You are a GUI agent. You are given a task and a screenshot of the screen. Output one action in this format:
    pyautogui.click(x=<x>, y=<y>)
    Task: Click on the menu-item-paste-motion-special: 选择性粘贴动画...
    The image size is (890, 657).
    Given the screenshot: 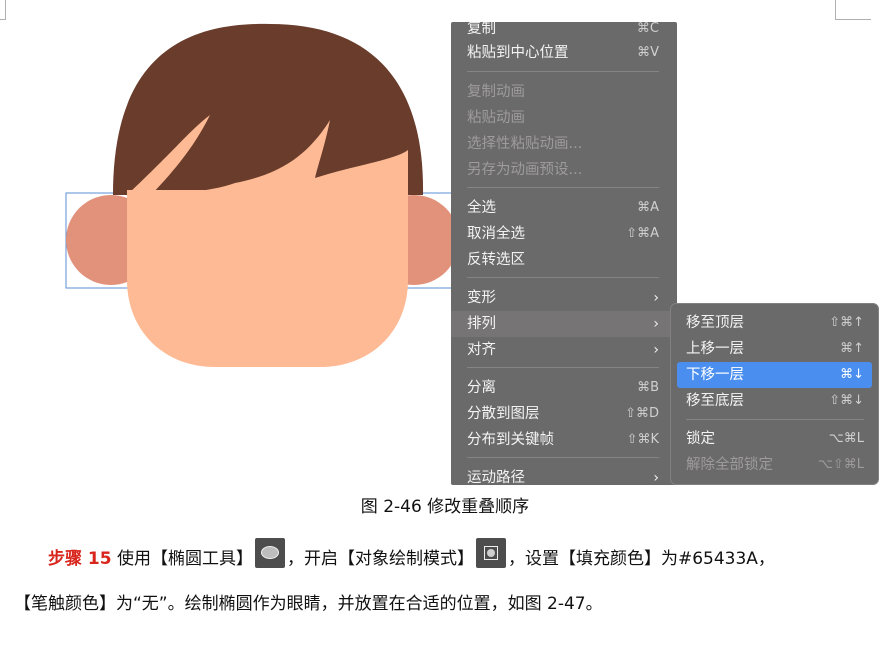 What is the action you would take?
    pyautogui.click(x=525, y=144)
    